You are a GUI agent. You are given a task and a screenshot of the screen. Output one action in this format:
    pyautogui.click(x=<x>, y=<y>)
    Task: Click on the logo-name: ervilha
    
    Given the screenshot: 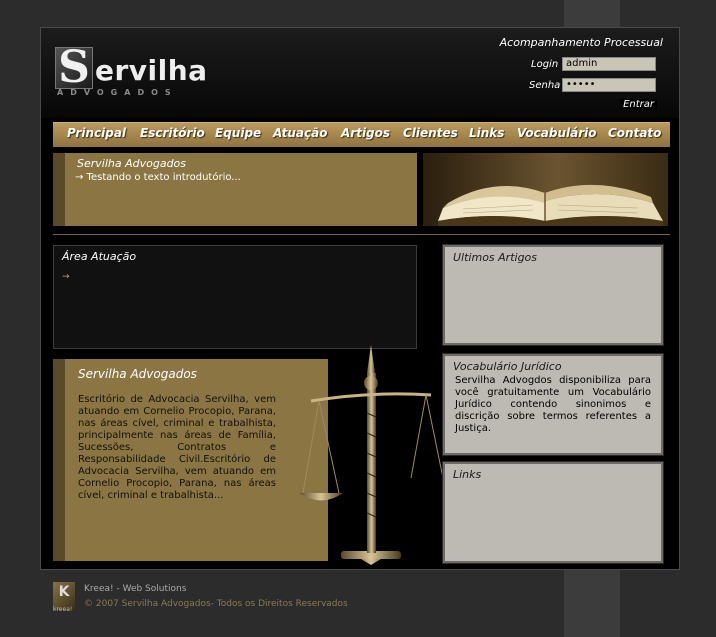 What is the action you would take?
    pyautogui.click(x=151, y=70)
    